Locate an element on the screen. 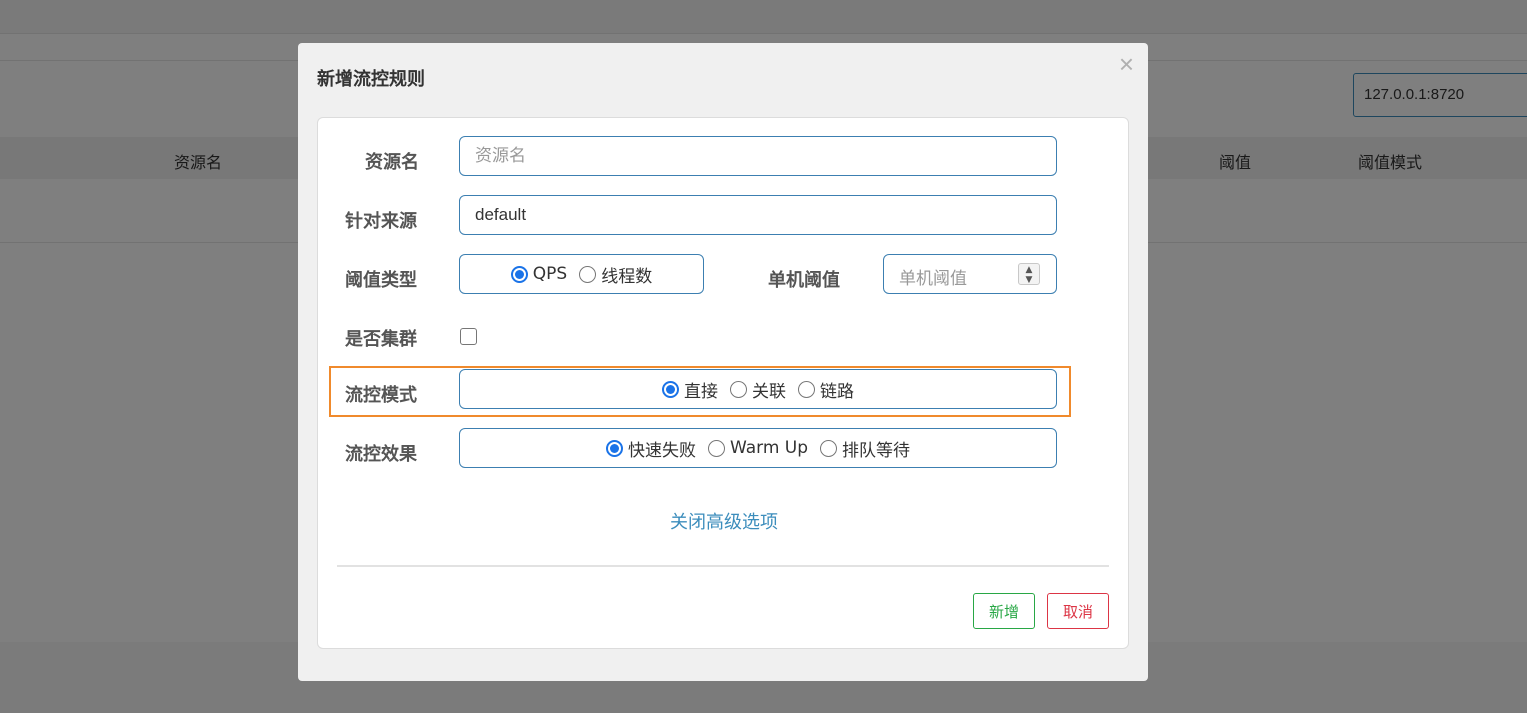  radio-warm-up: Warm Up is located at coordinates (758, 448).